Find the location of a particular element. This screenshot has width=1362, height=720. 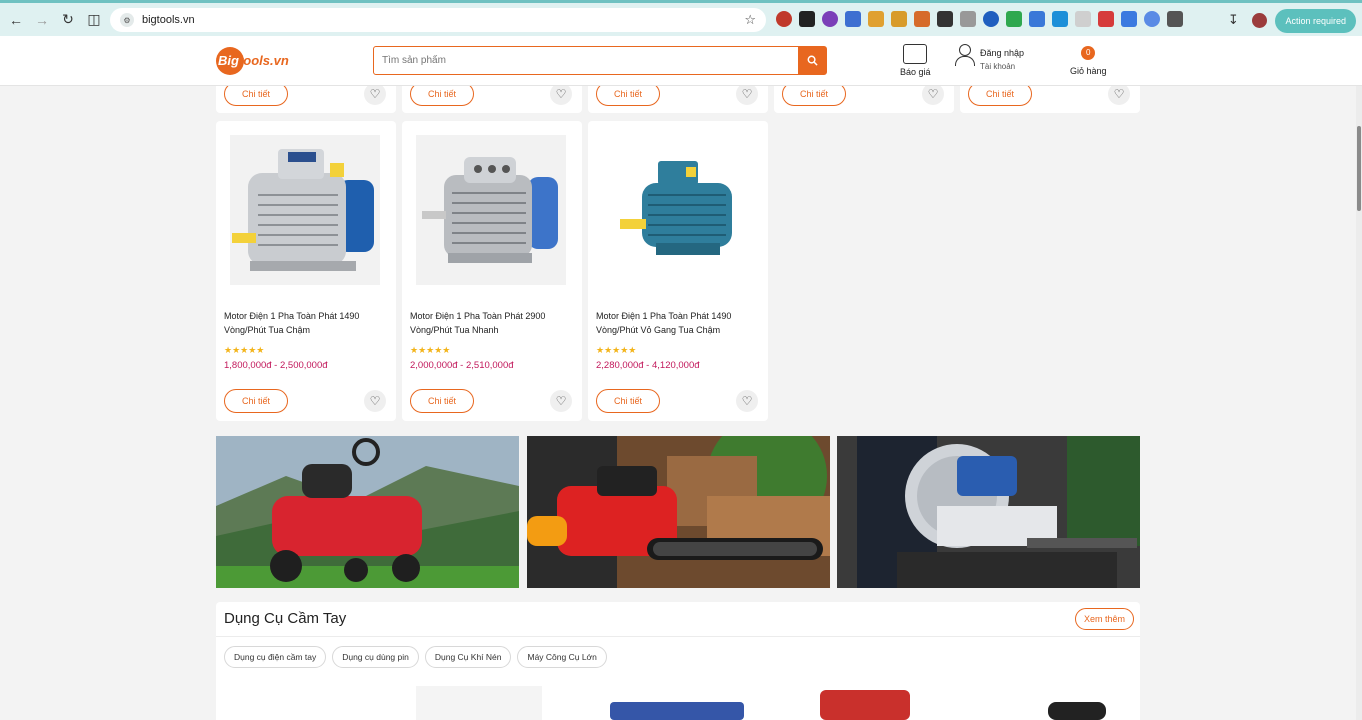

chip-pneumatic-tools: Dụng Cụ Khí Nén is located at coordinates (468, 657).